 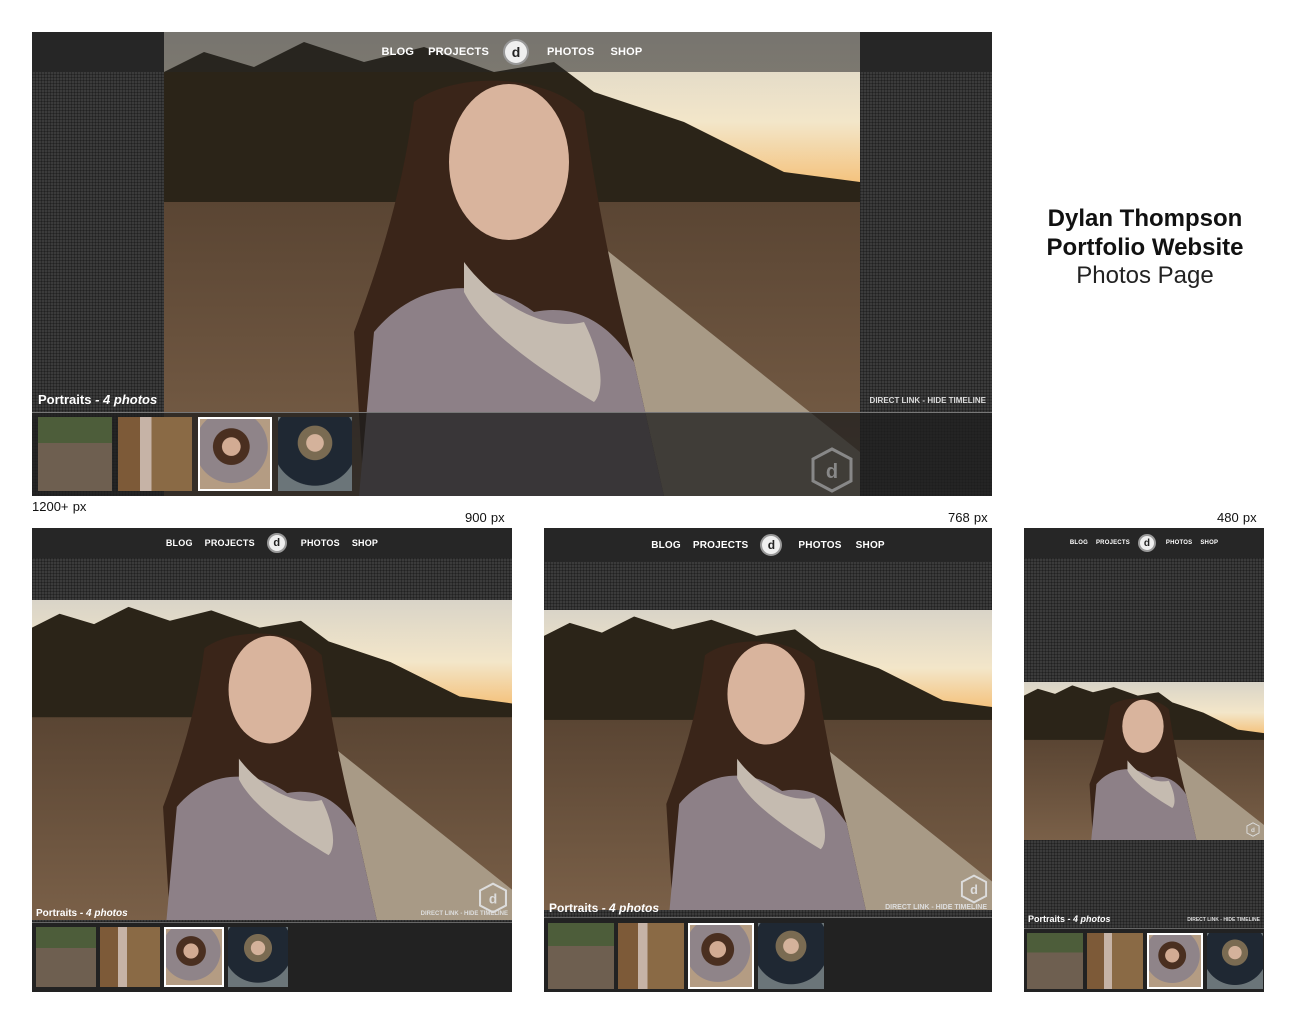 What do you see at coordinates (968, 517) in the screenshot?
I see `breakpoint-label-small: 768 px` at bounding box center [968, 517].